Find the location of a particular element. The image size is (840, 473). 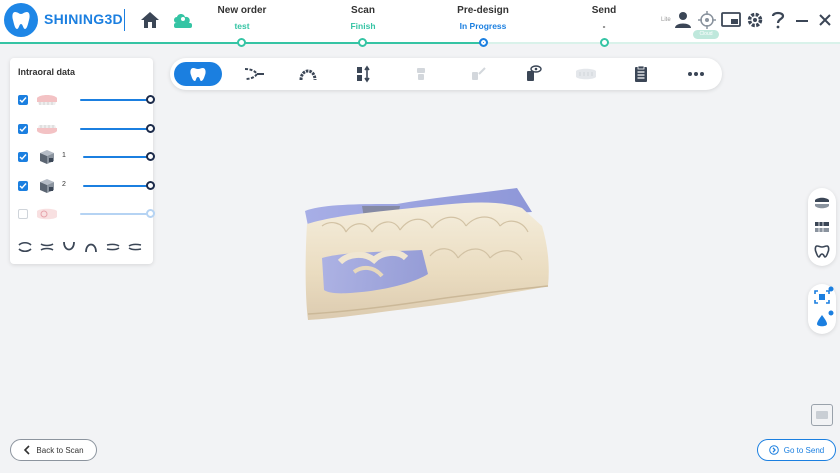

report-icon is located at coordinates (641, 73).